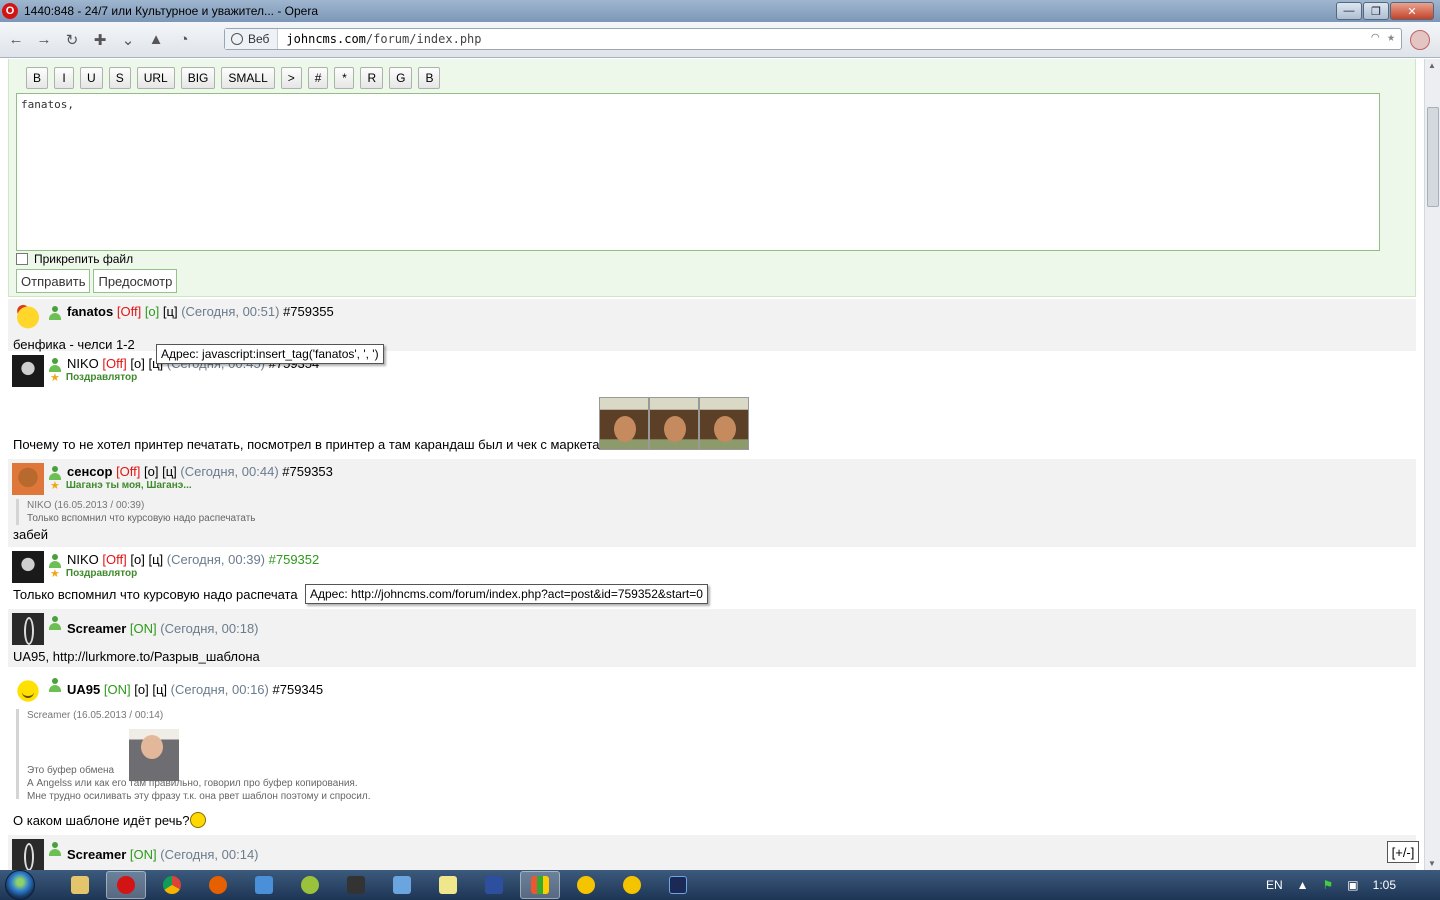  What do you see at coordinates (1375, 37) in the screenshot?
I see `rss-icon: ◠` at bounding box center [1375, 37].